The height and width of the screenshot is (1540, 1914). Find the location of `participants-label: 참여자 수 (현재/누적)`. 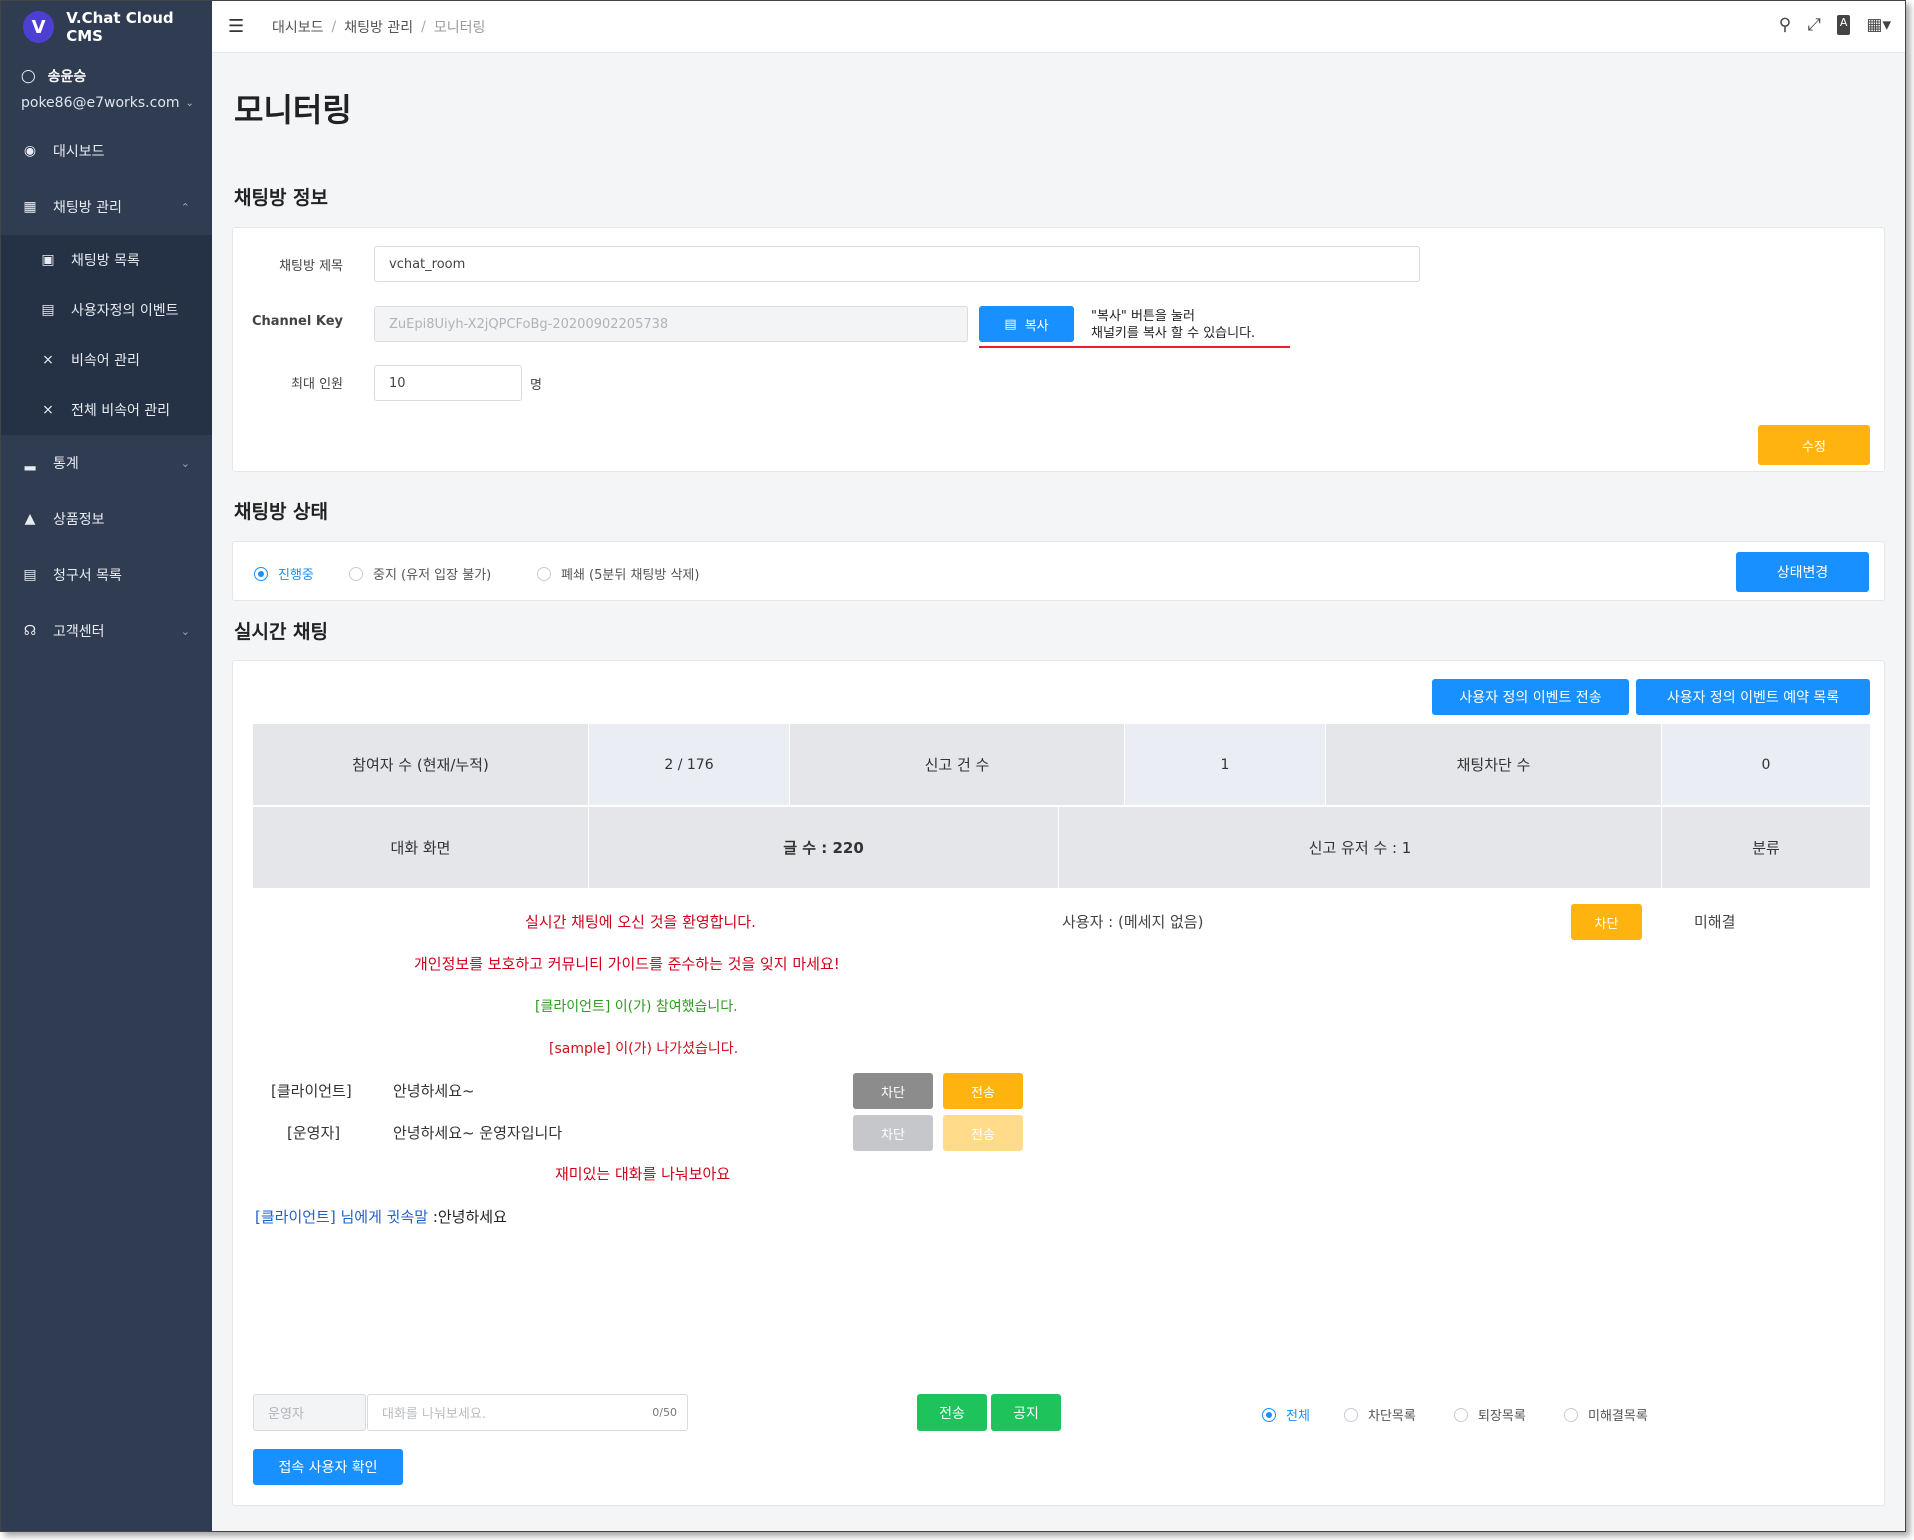

participants-label: 참여자 수 (현재/누적) is located at coordinates (420, 764).